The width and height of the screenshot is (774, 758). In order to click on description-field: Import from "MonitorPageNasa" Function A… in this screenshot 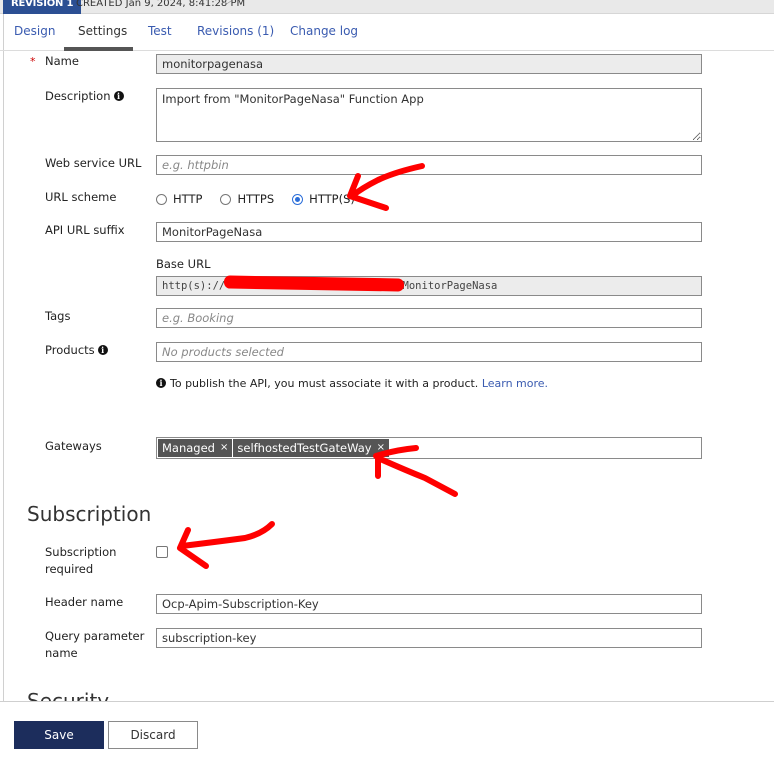, I will do `click(429, 115)`.